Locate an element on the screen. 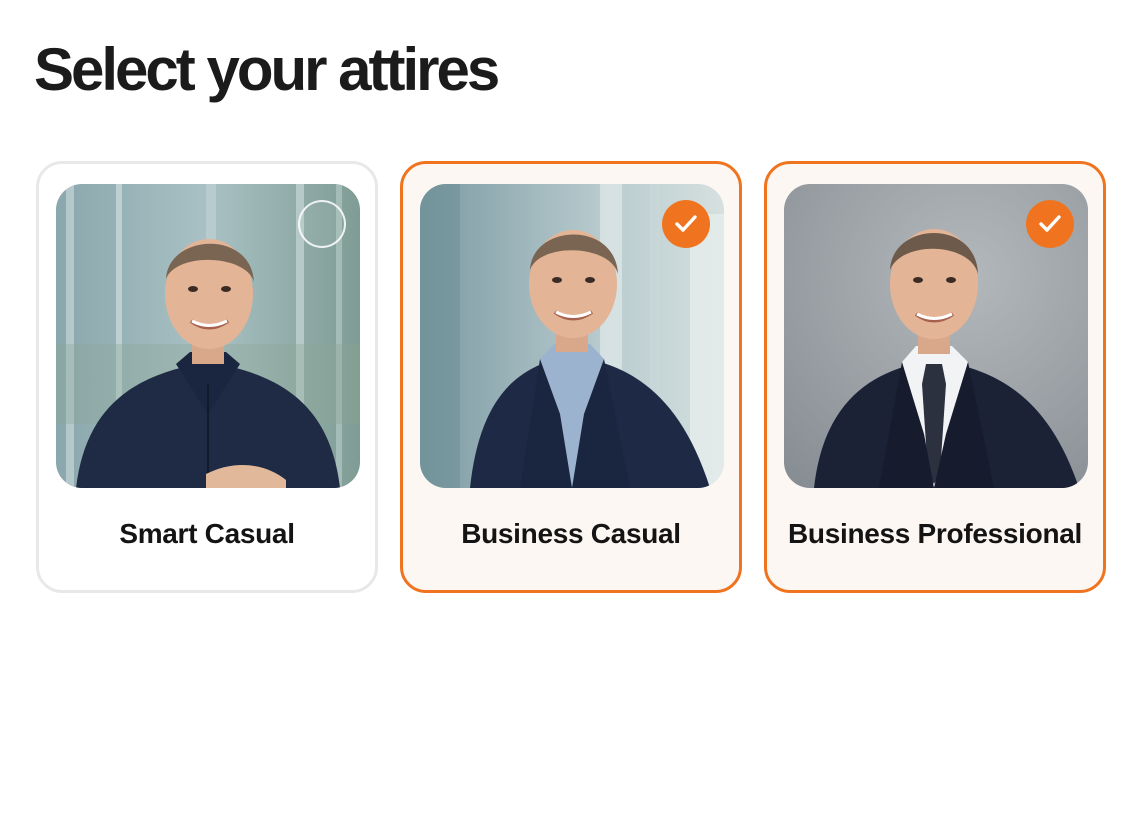  attire-label: Business Casual is located at coordinates (571, 533).